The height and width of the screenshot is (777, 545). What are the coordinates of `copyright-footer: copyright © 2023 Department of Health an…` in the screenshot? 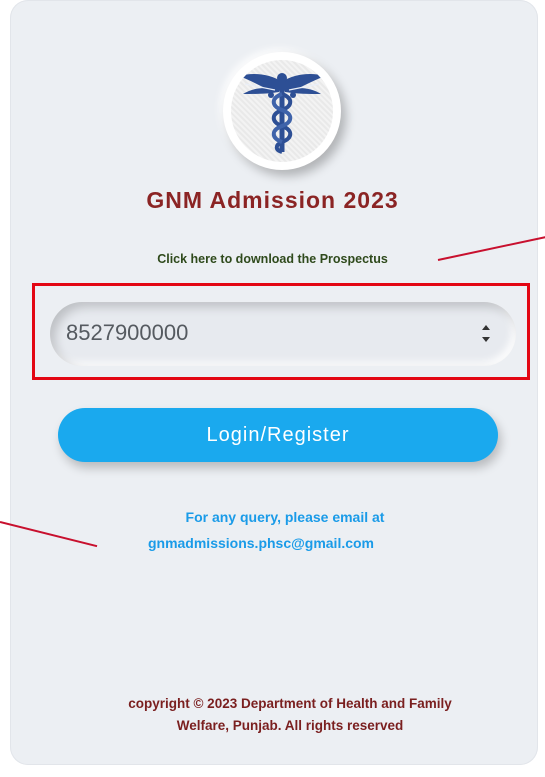 It's located at (290, 715).